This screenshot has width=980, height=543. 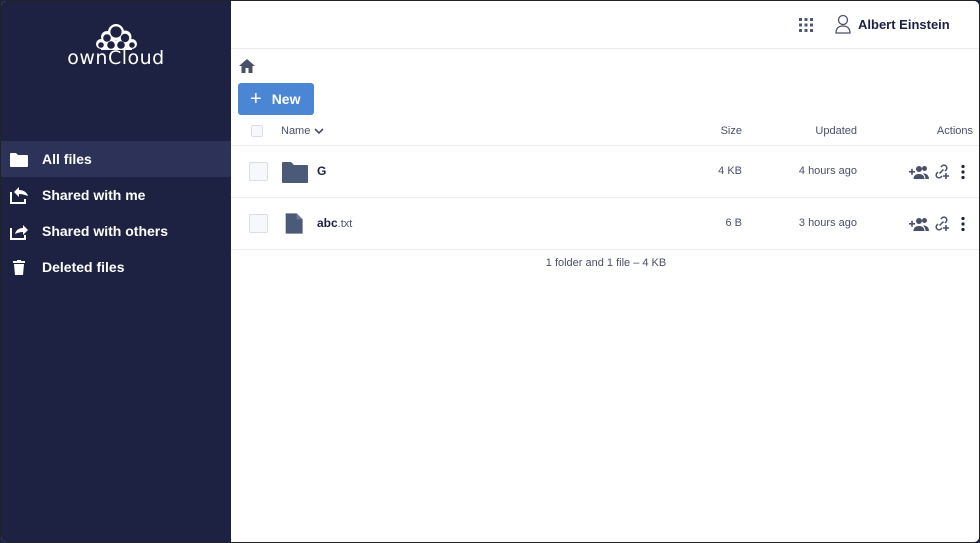 What do you see at coordinates (806, 25) in the screenshot?
I see `app-grid-icon` at bounding box center [806, 25].